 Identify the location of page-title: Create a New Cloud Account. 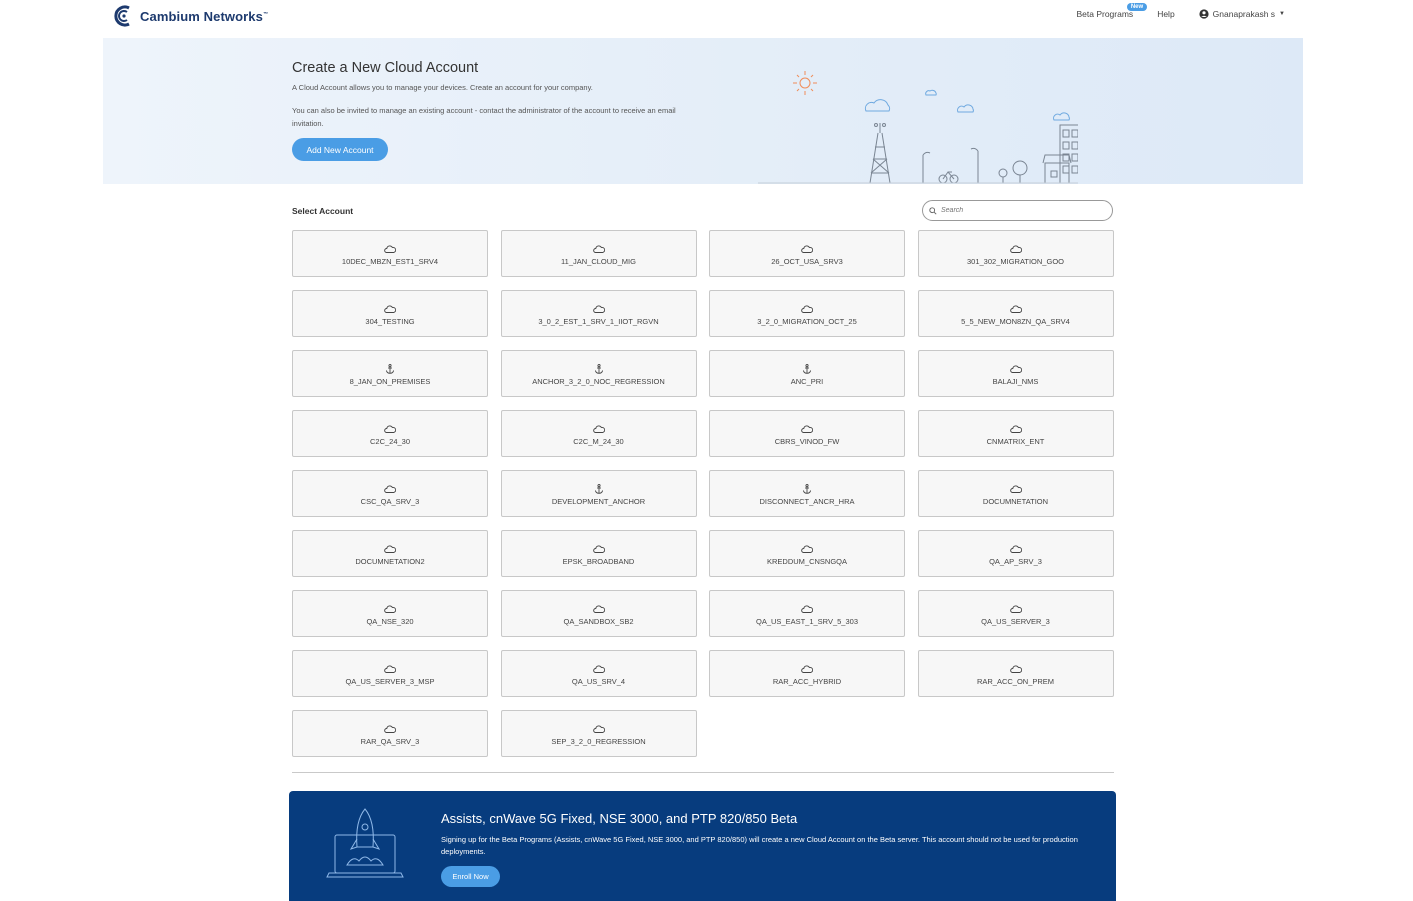
(385, 68).